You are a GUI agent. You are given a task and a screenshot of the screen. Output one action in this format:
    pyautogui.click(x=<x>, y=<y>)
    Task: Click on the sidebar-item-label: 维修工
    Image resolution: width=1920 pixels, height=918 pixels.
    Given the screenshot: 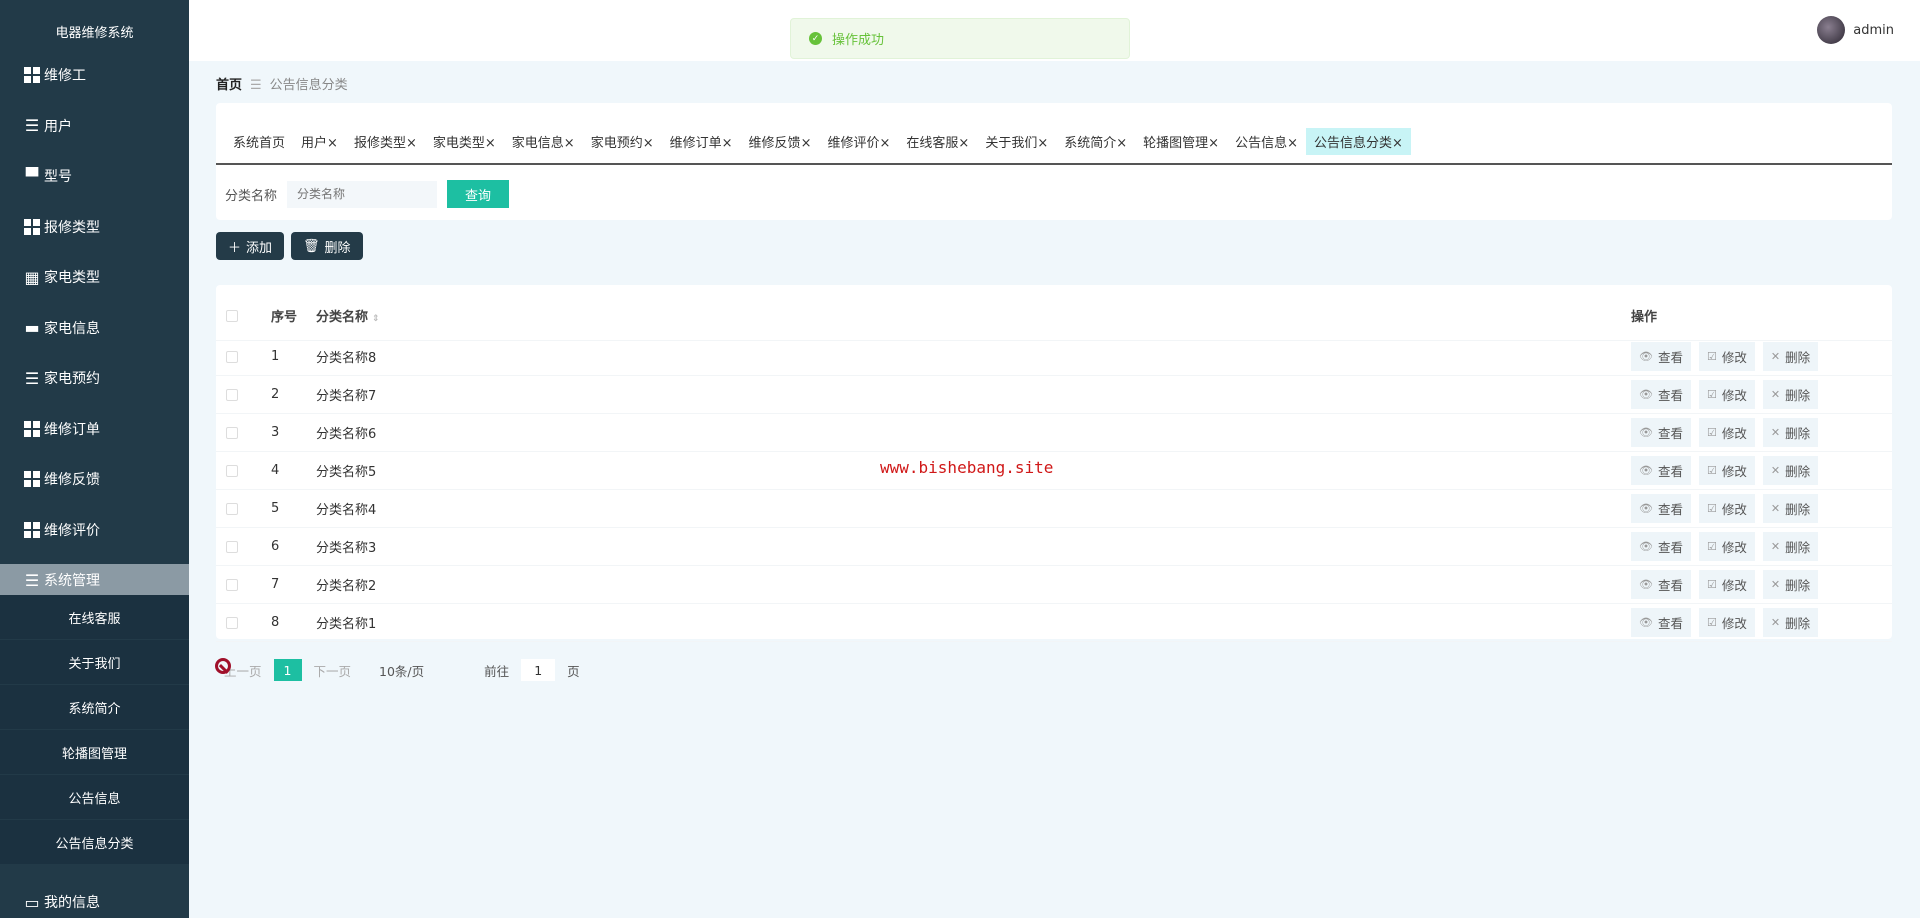 What is the action you would take?
    pyautogui.click(x=65, y=76)
    